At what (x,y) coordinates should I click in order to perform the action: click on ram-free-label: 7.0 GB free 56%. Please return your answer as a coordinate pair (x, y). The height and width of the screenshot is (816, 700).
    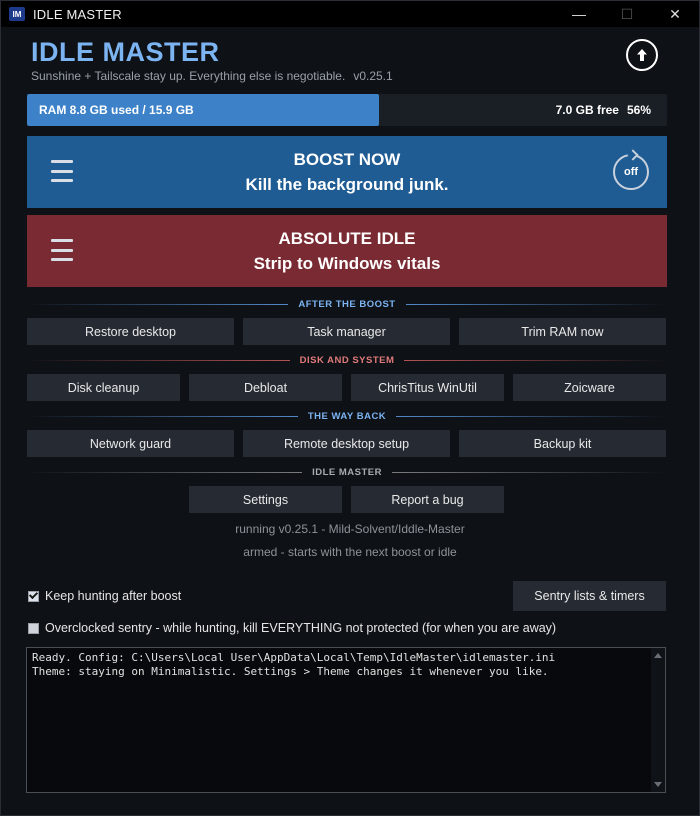
    Looking at the image, I should click on (603, 110).